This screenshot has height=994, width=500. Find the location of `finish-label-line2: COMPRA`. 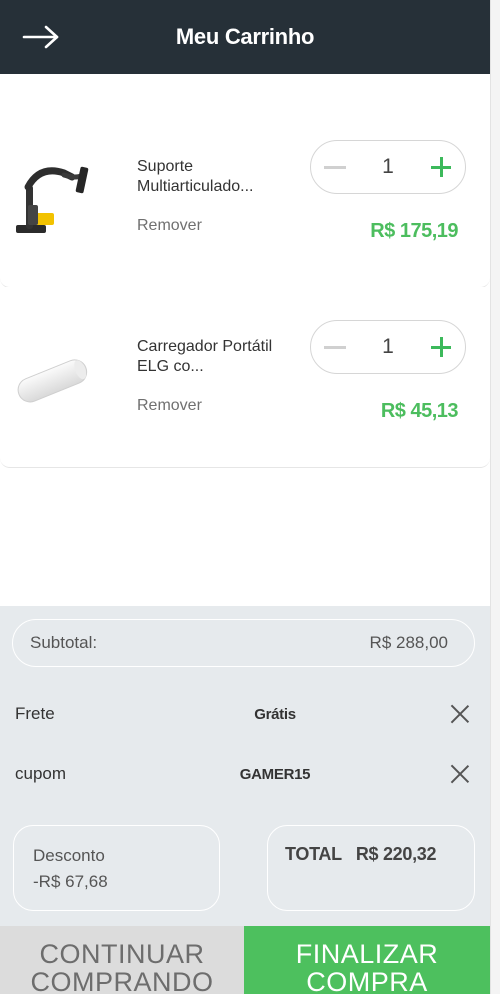

finish-label-line2: COMPRA is located at coordinates (367, 980).